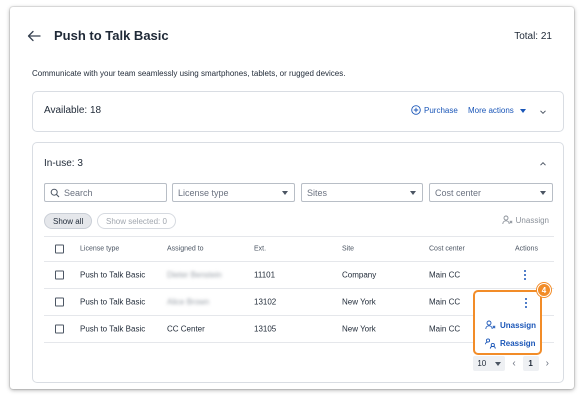 The image size is (587, 415). I want to click on sites-filter: Sites, so click(362, 192).